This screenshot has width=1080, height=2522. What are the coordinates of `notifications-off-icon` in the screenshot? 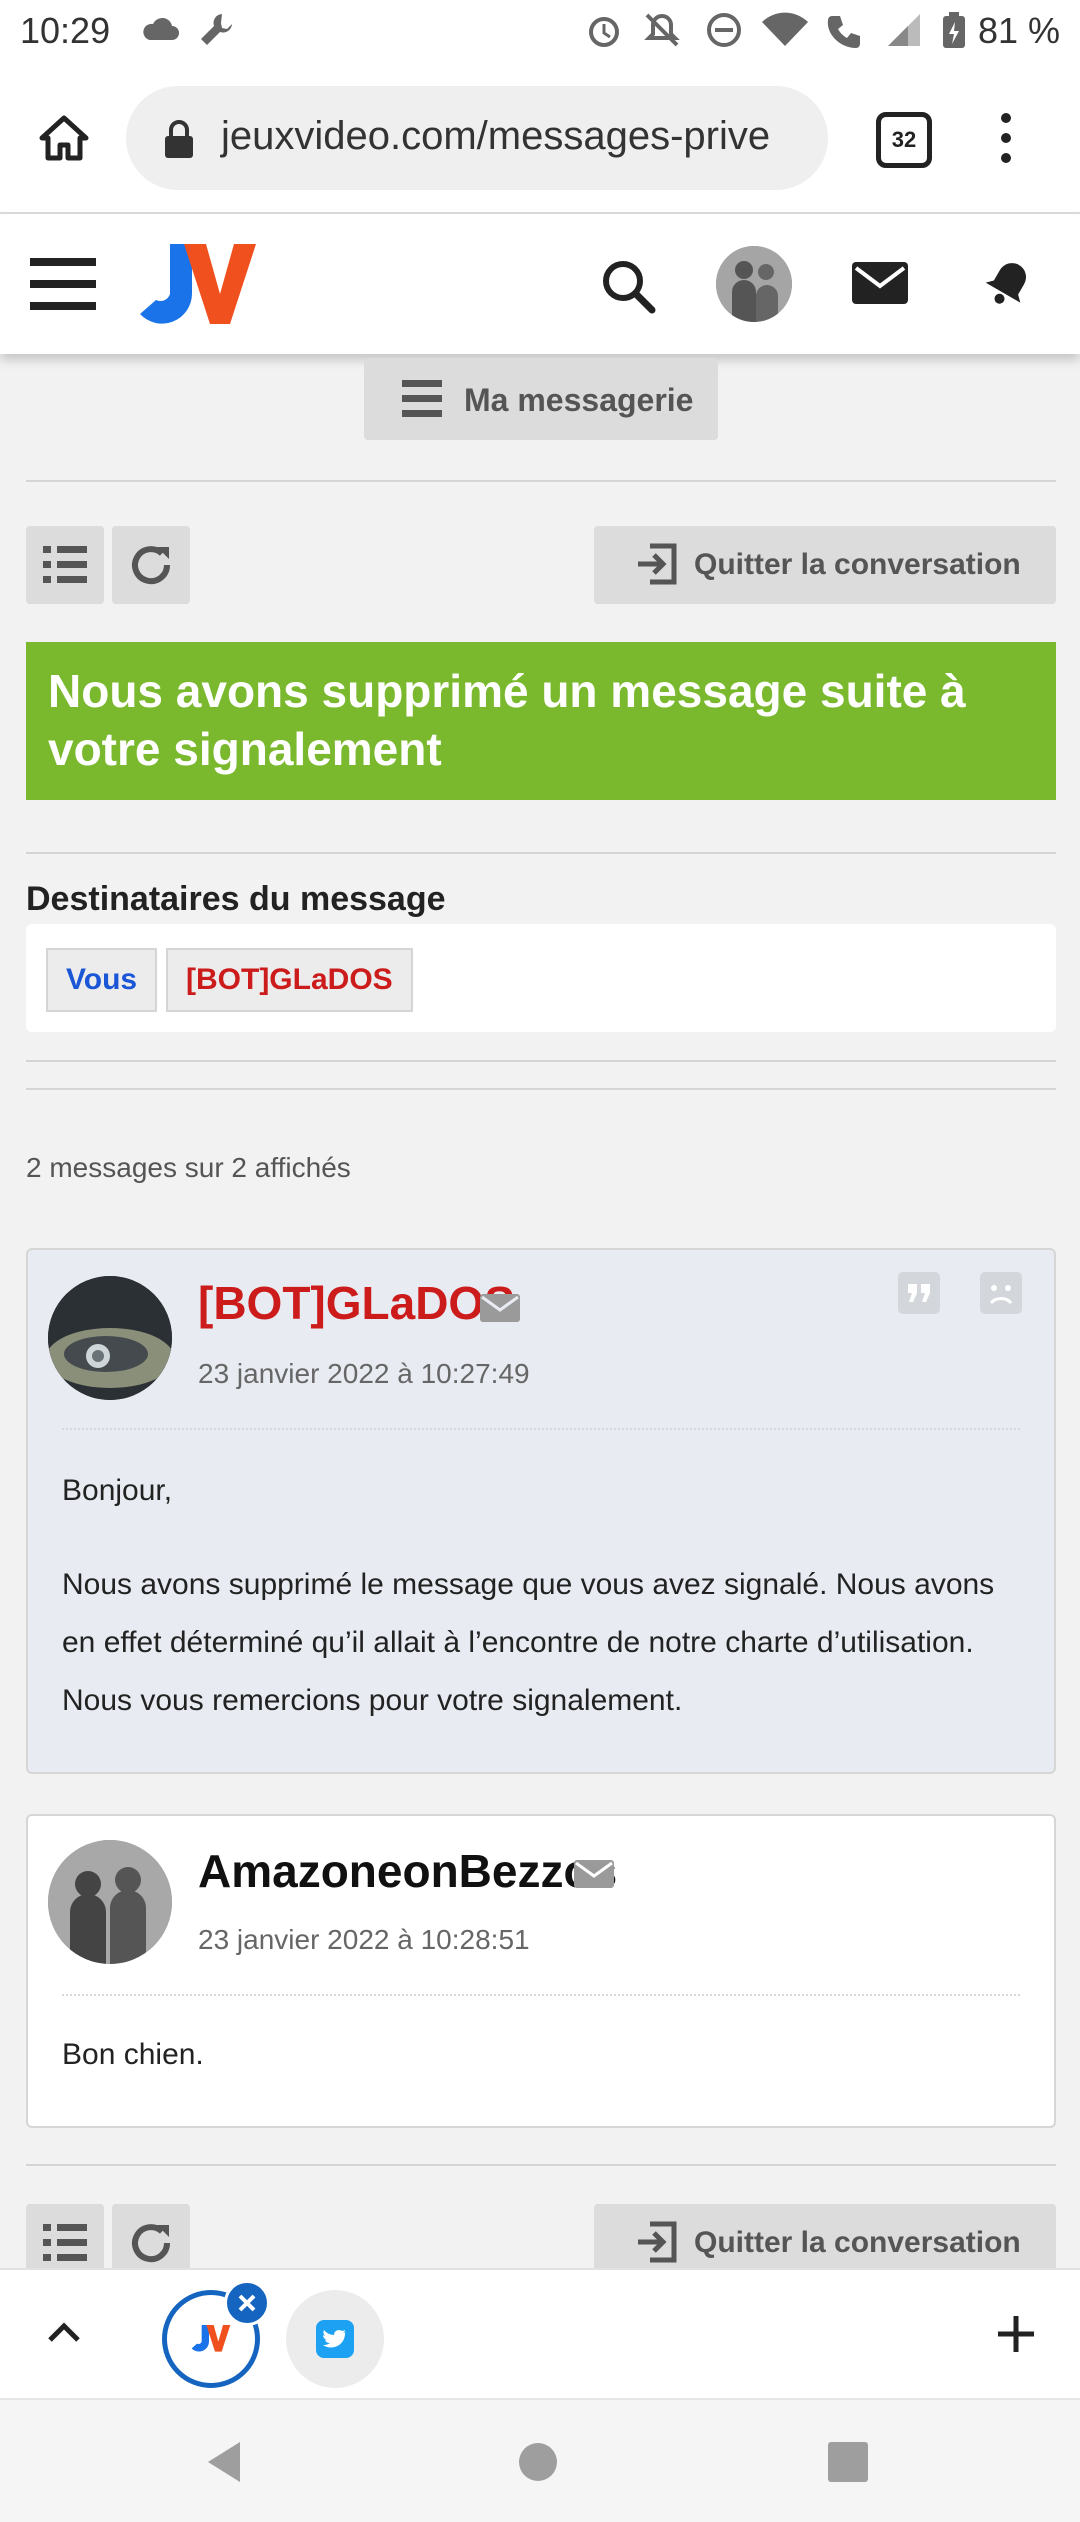 It's located at (662, 30).